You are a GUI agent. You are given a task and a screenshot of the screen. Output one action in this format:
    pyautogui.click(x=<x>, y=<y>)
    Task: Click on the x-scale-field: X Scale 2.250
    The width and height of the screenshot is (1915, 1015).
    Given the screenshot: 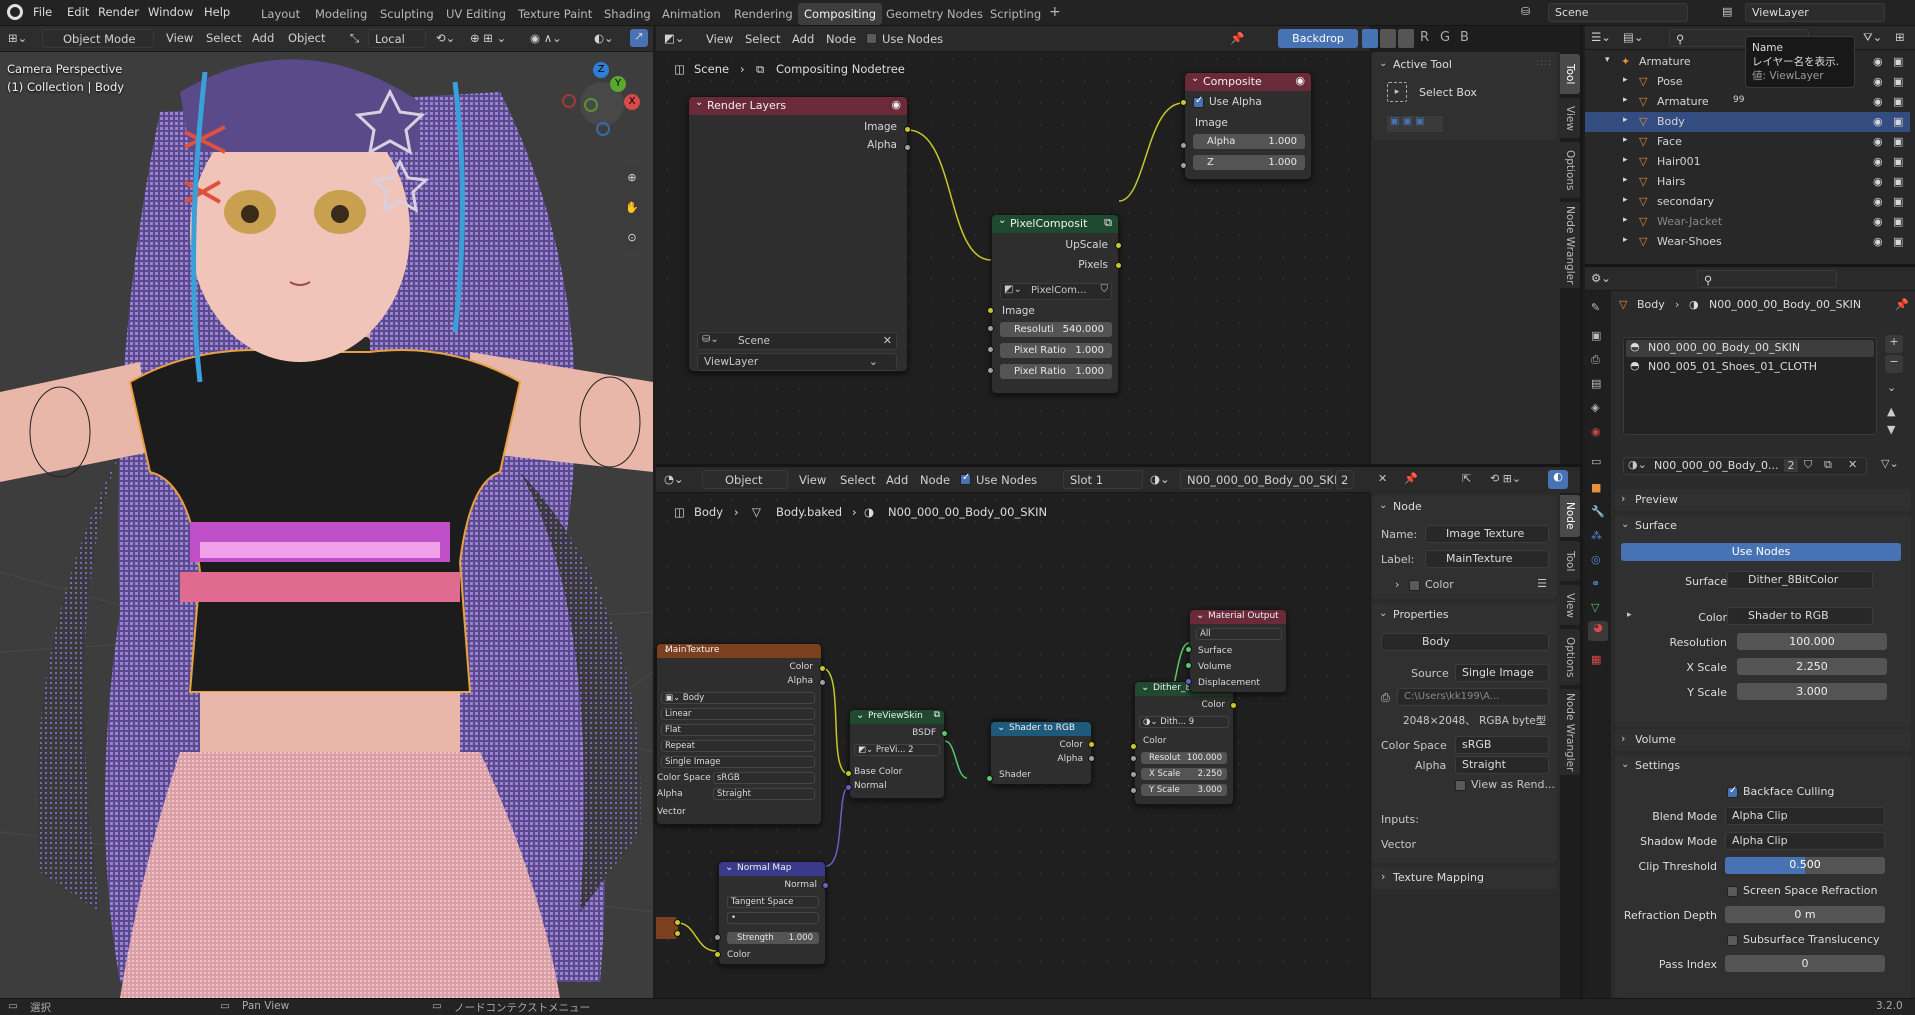 What is the action you would take?
    pyautogui.click(x=1184, y=774)
    